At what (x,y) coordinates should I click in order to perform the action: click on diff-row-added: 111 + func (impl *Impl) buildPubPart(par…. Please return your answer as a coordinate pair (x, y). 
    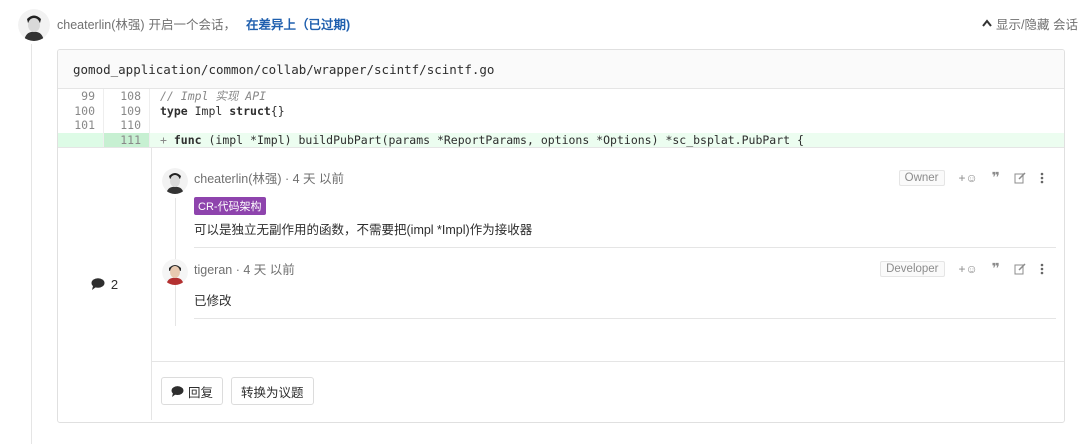
    Looking at the image, I should click on (561, 139).